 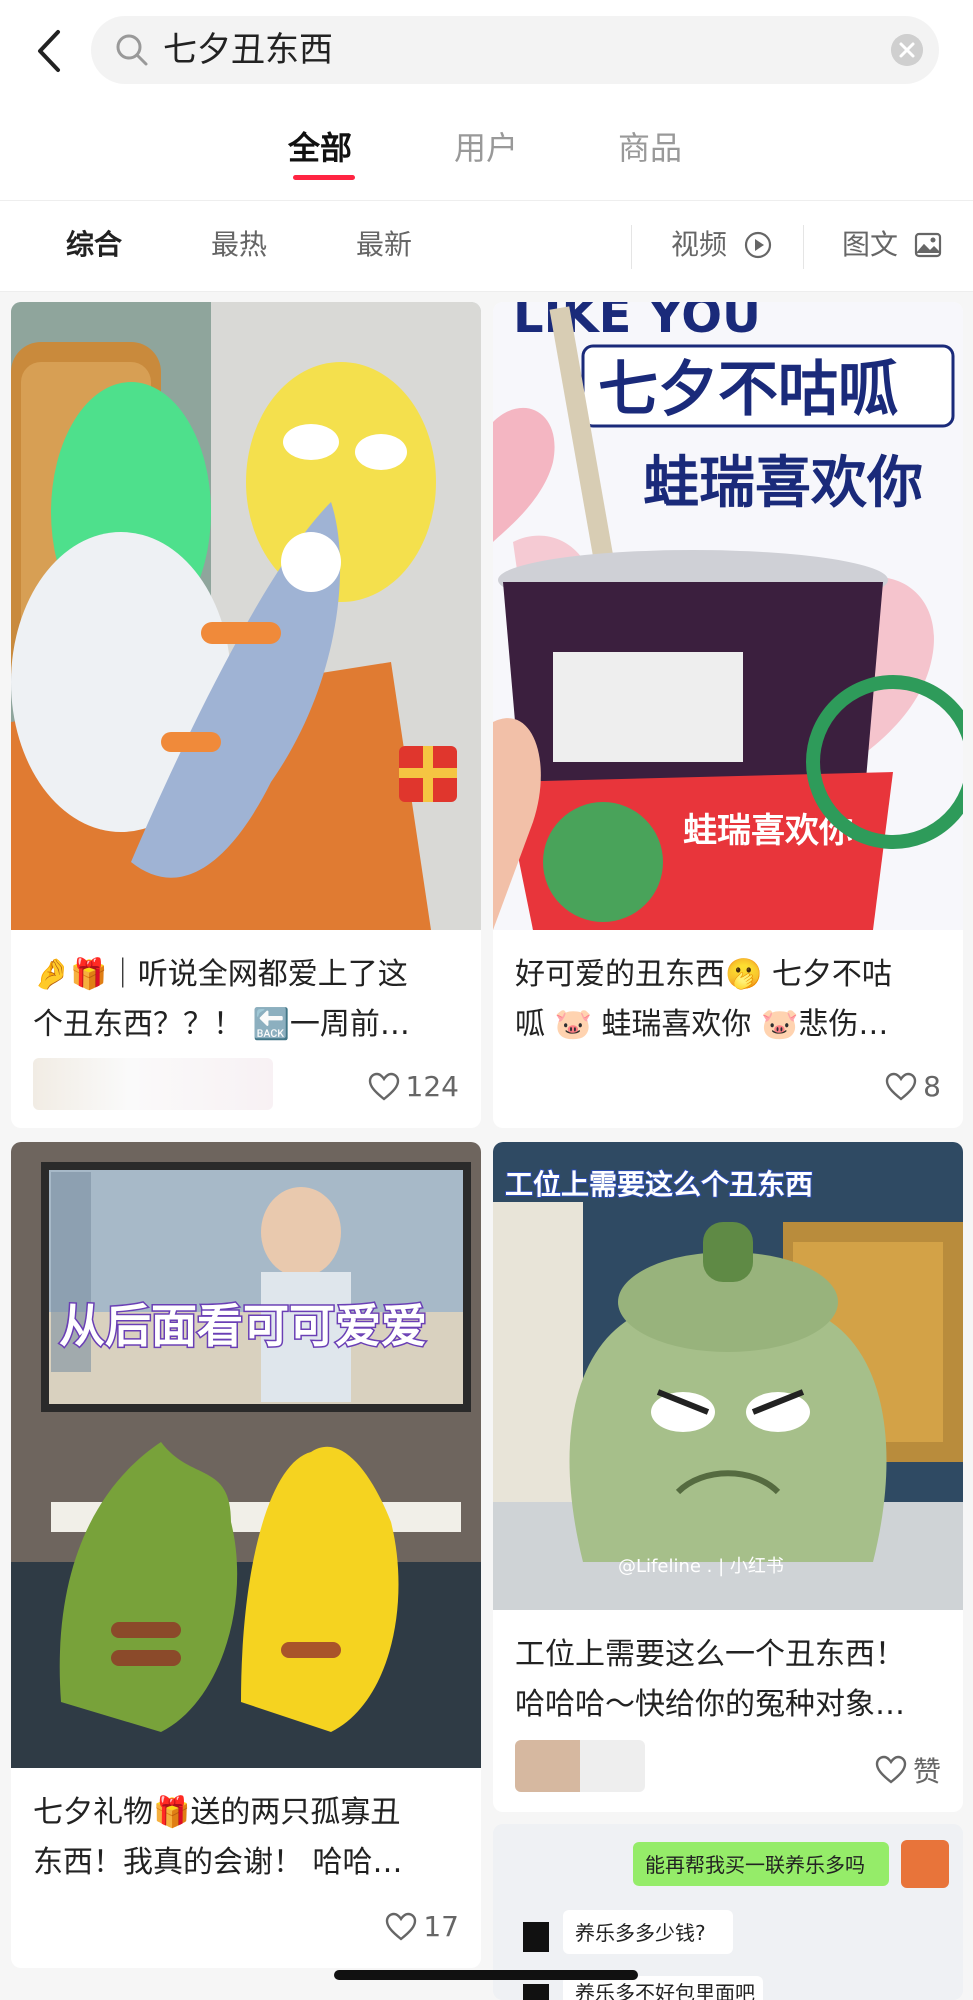 I want to click on filter-image-text: 图文, so click(x=870, y=245).